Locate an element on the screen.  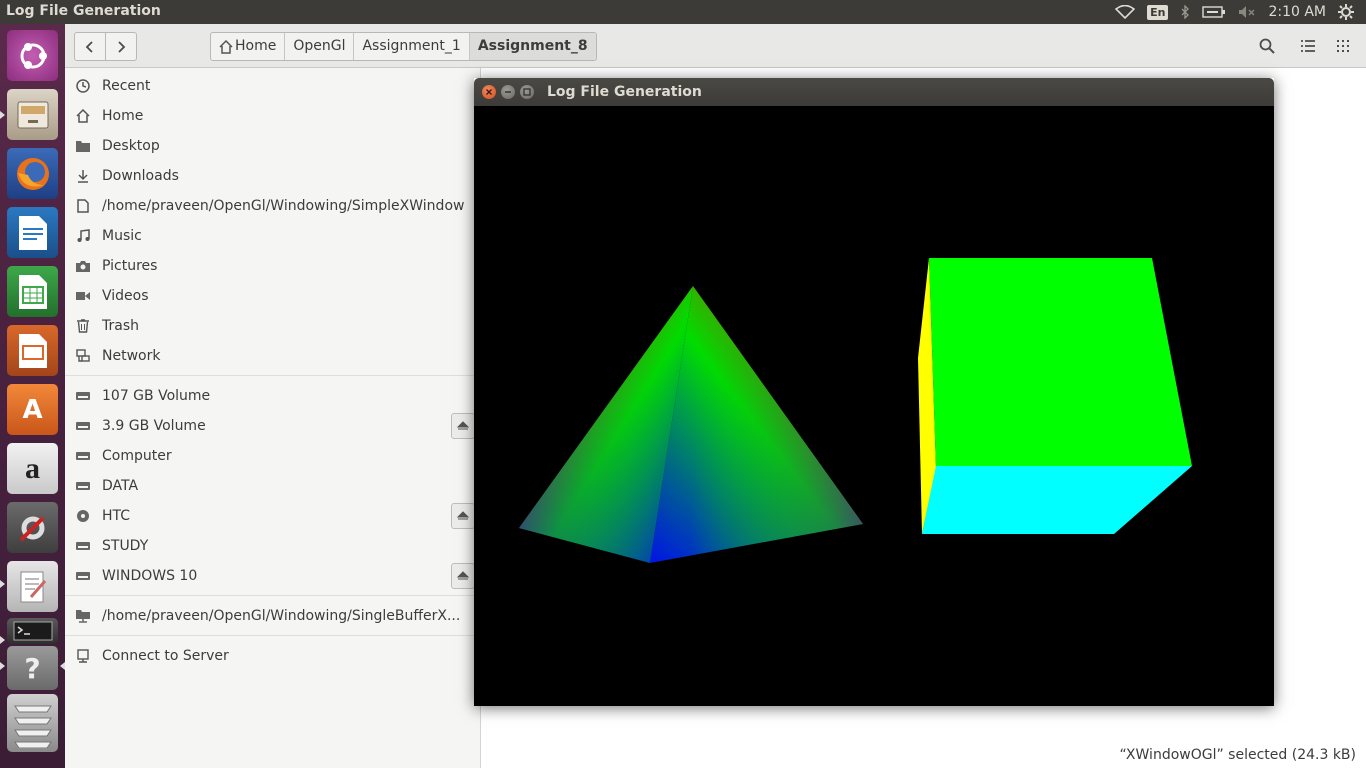
sidebar-item-data: DATA is located at coordinates (272, 486).